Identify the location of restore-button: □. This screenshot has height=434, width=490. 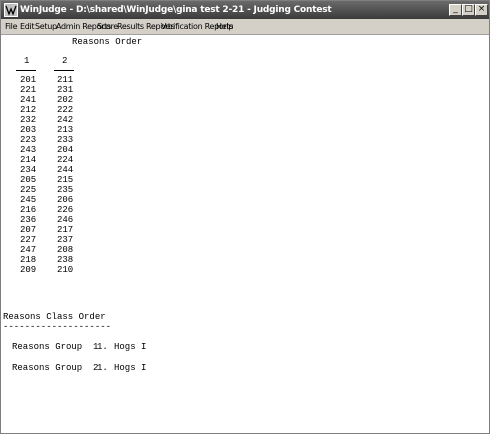
(468, 10).